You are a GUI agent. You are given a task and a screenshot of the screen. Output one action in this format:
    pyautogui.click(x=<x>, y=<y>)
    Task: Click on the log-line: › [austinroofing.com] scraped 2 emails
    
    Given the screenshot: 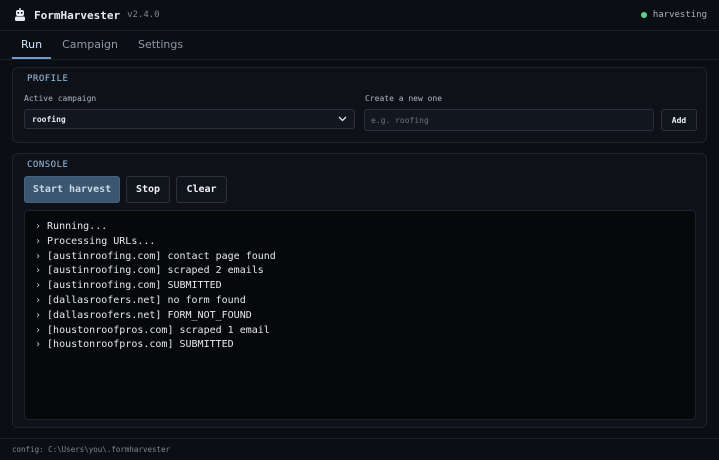 What is the action you would take?
    pyautogui.click(x=149, y=271)
    